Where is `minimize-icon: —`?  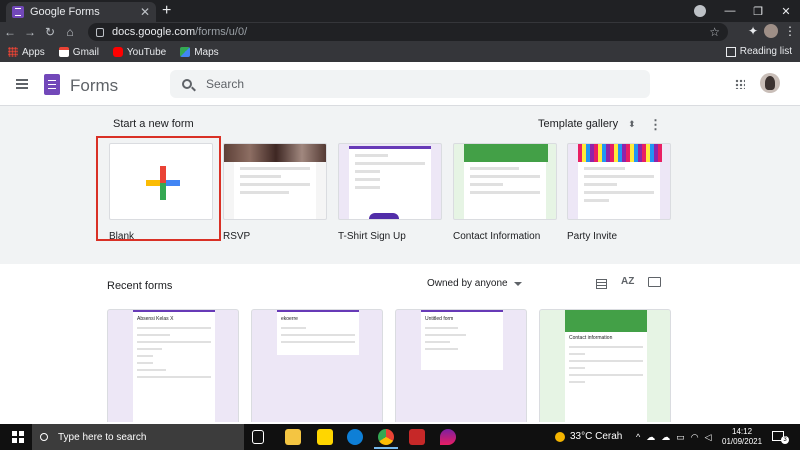 minimize-icon: — is located at coordinates (730, 11).